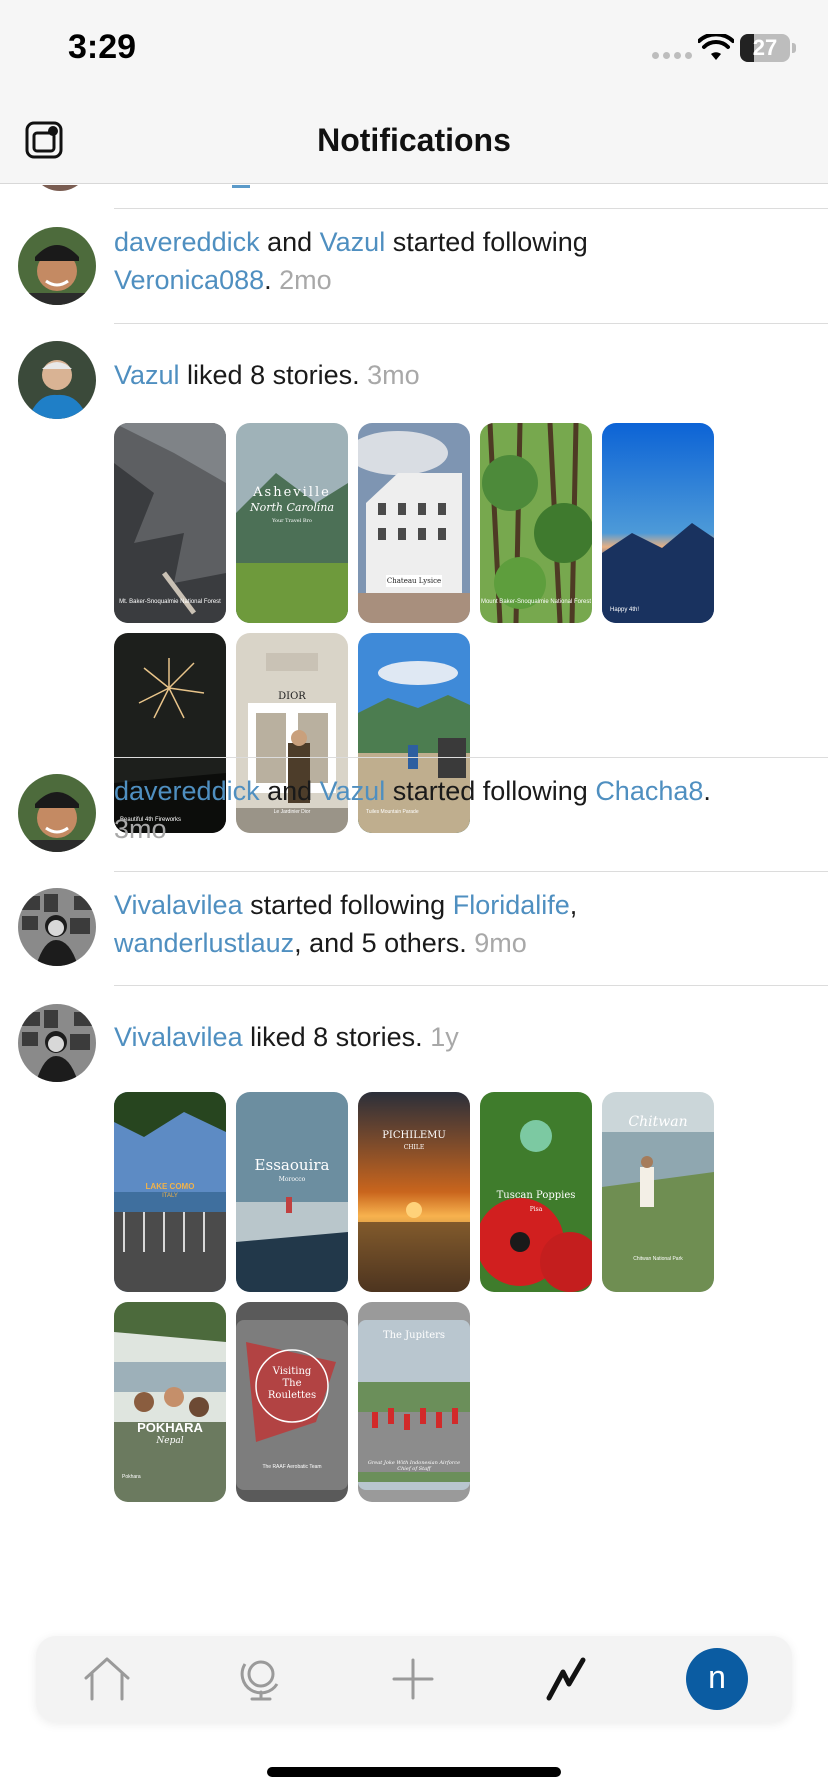 Image resolution: width=828 pixels, height=1792 pixels. I want to click on tab-bar: n, so click(414, 1679).